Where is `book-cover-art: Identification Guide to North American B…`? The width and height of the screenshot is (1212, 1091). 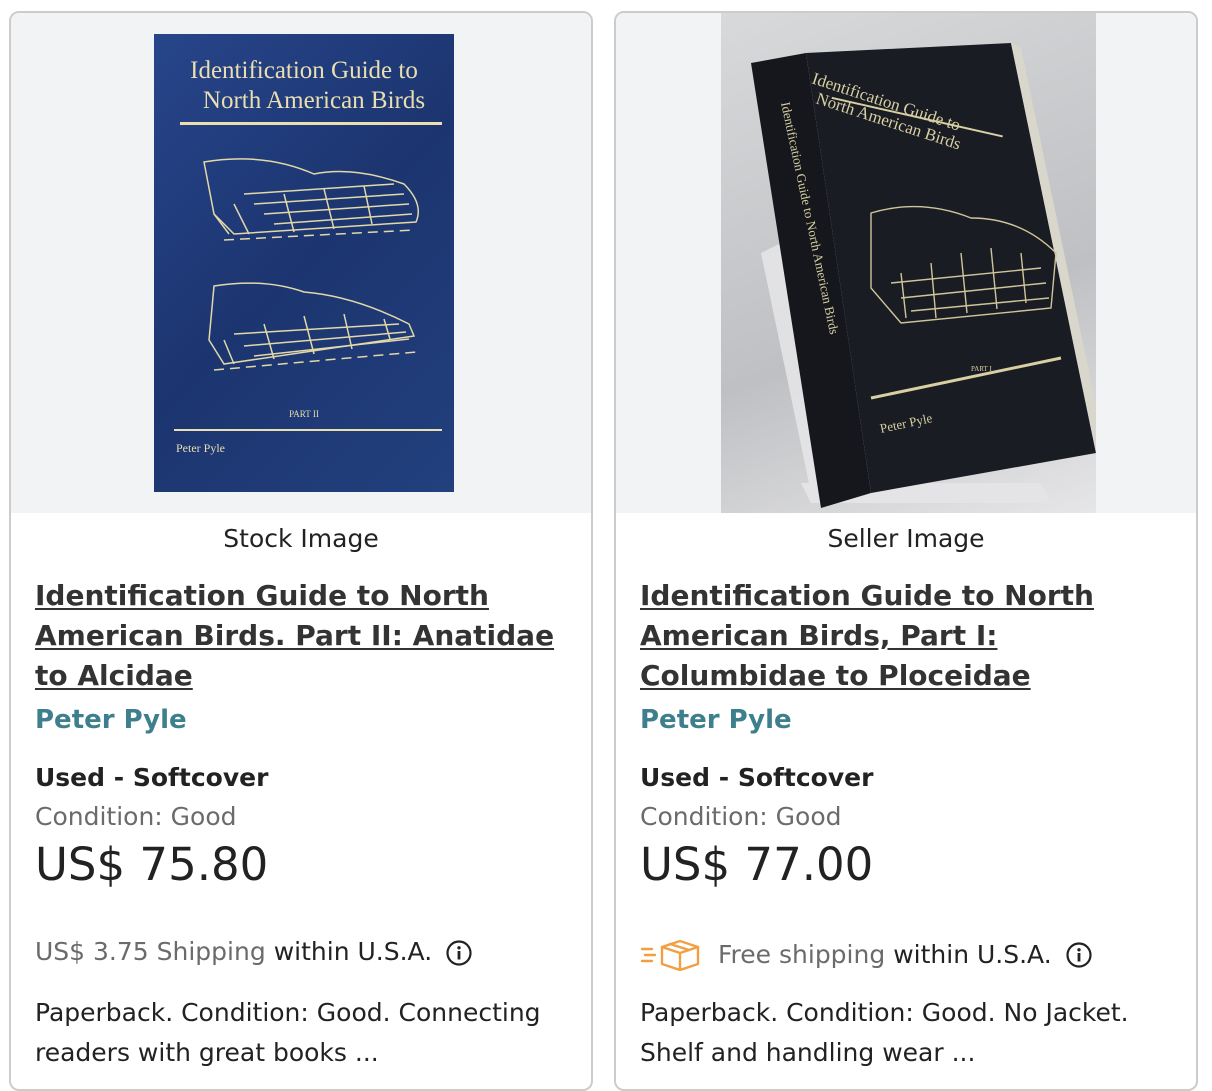 book-cover-art: Identification Guide to North American B… is located at coordinates (308, 256).